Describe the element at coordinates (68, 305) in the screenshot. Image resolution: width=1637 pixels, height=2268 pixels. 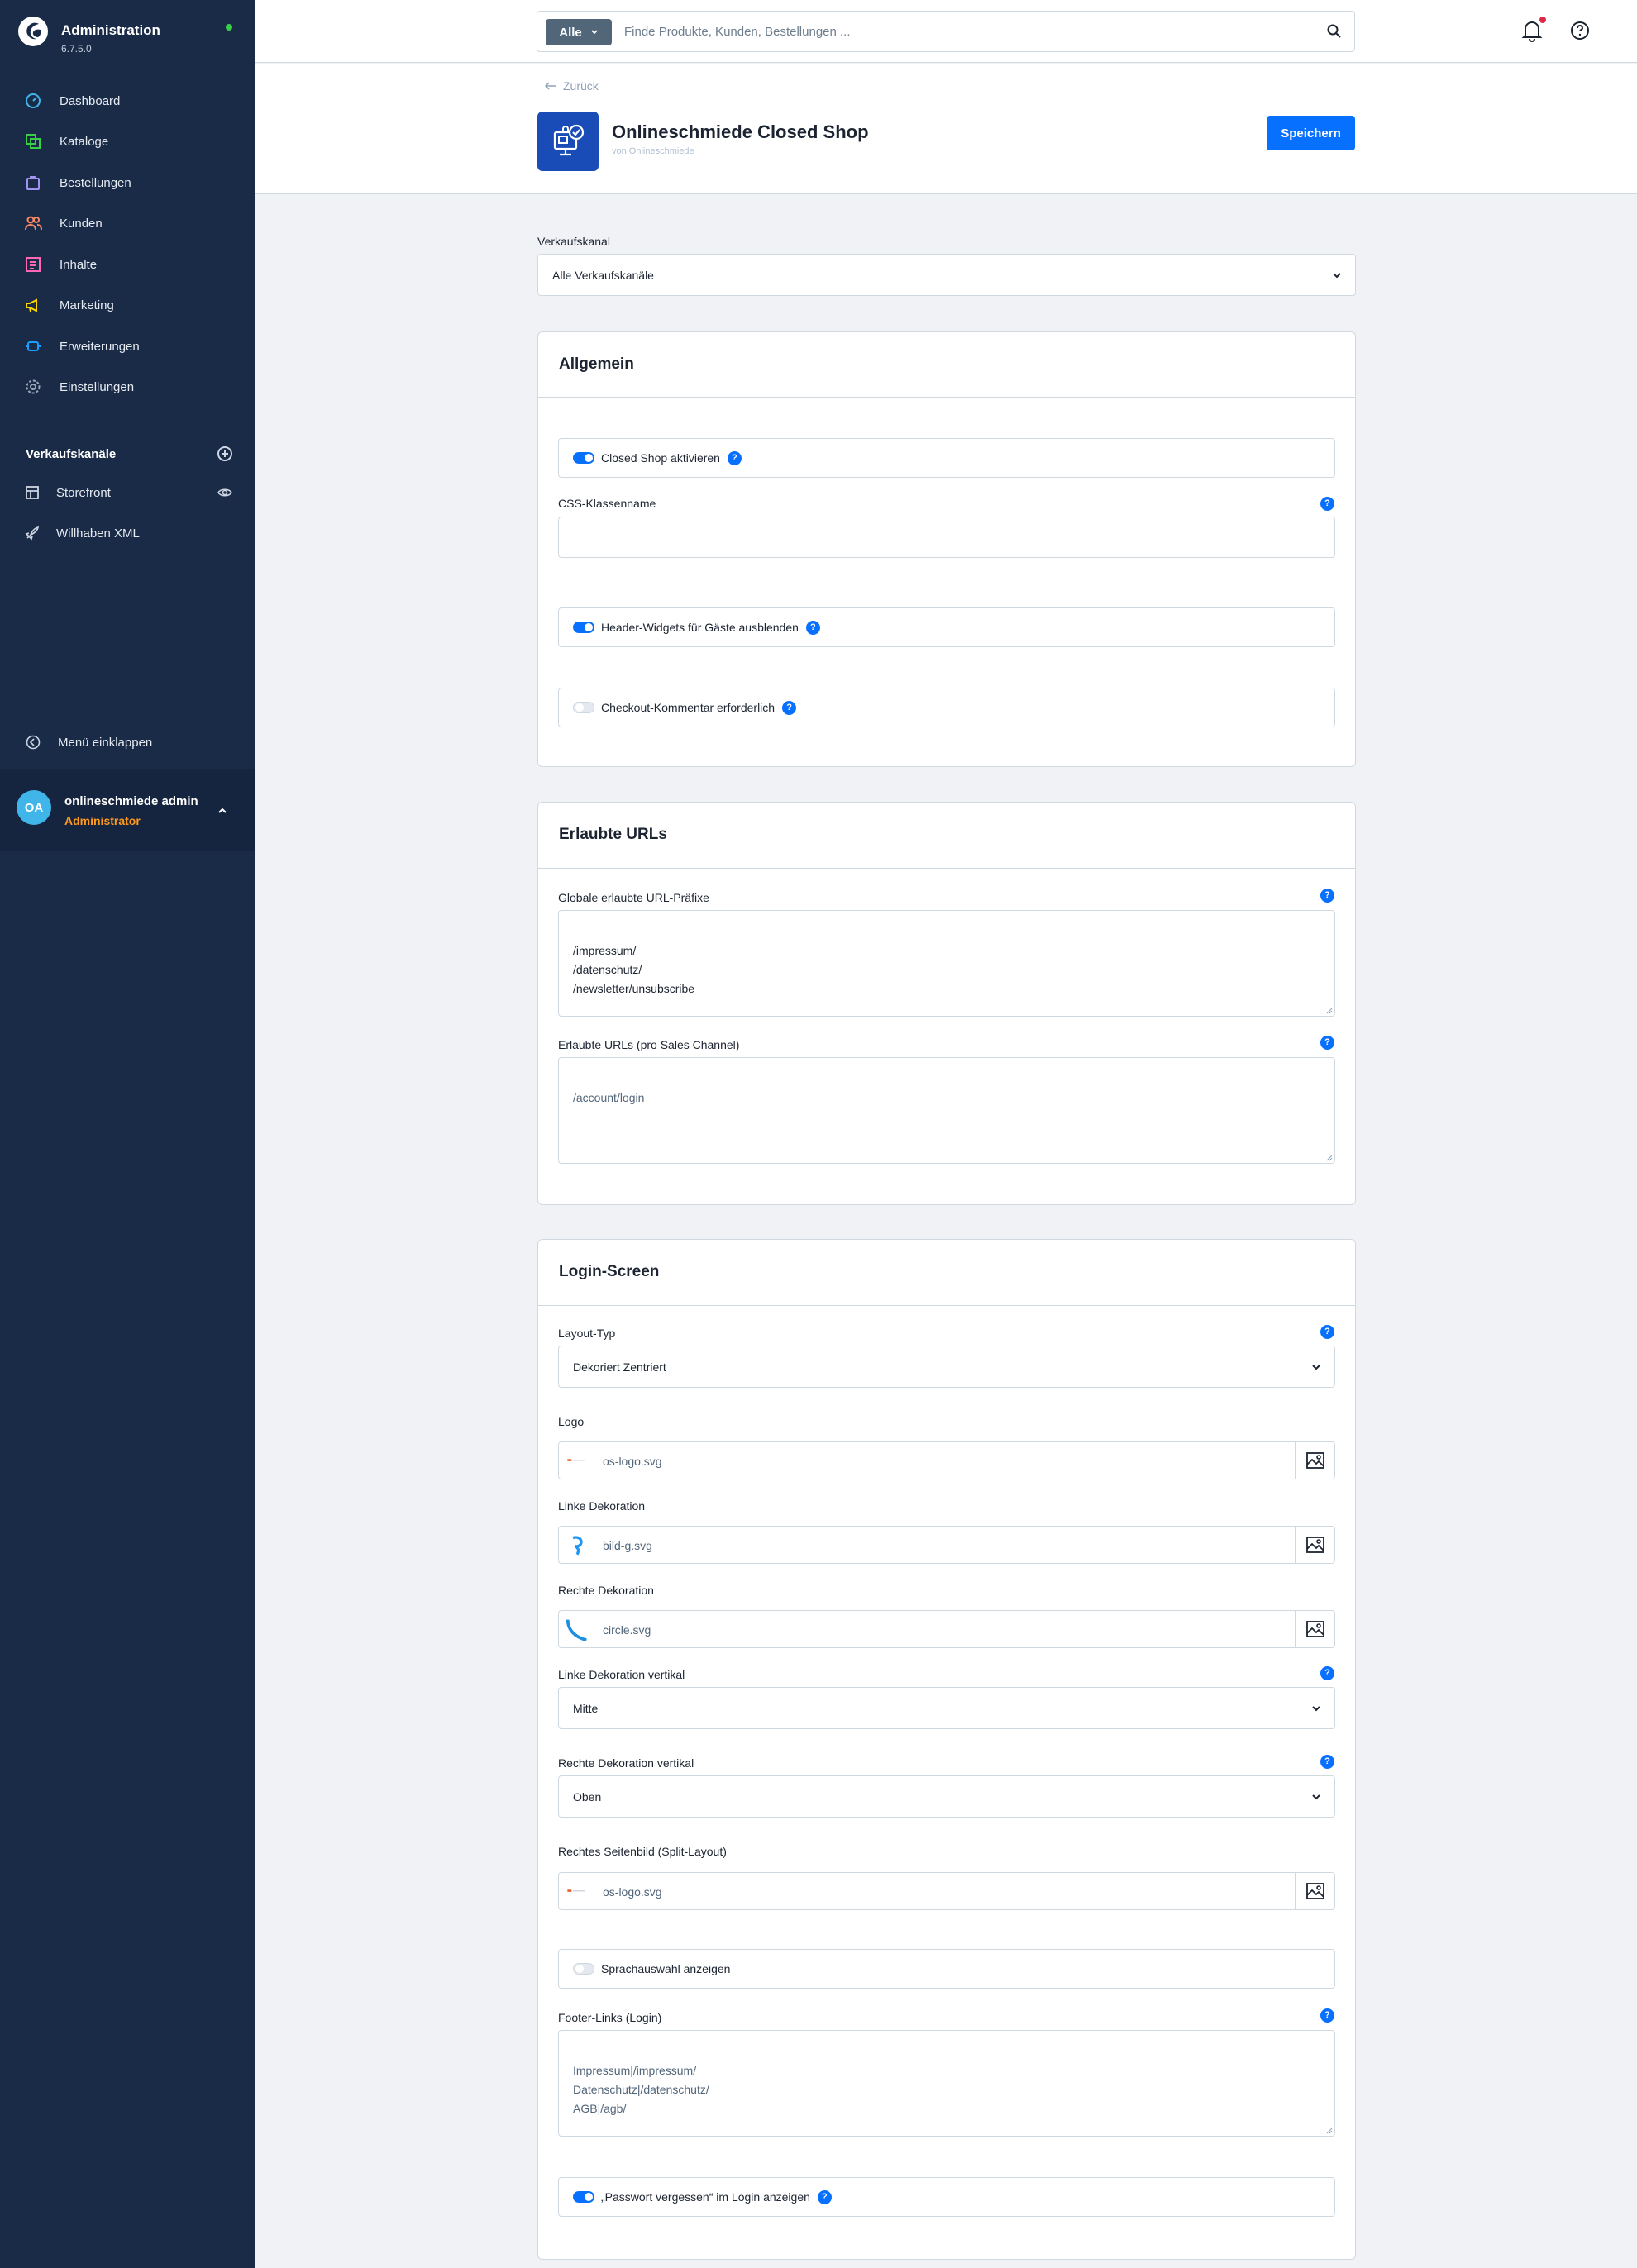
I see `nav-item-marketing: Marketing` at that location.